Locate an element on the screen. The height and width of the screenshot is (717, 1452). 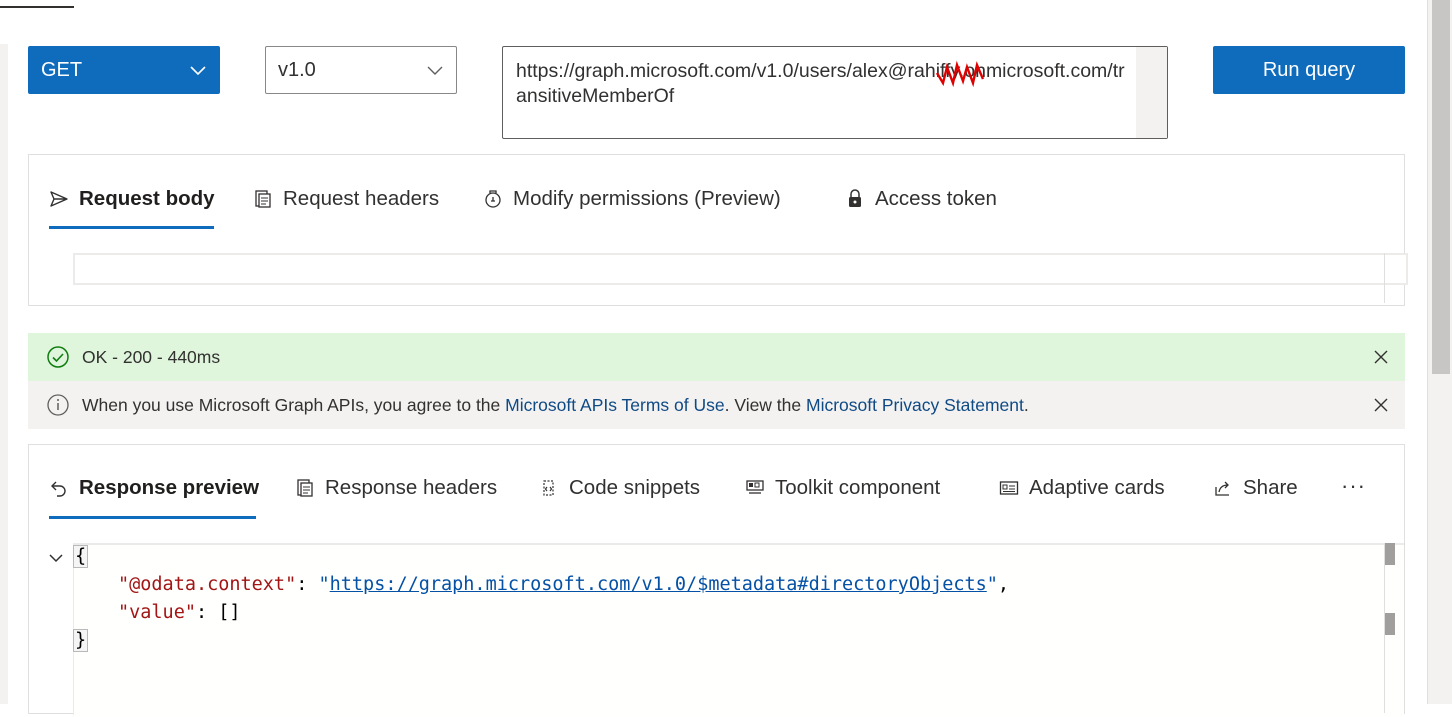
method-dropdown: GET is located at coordinates (124, 70).